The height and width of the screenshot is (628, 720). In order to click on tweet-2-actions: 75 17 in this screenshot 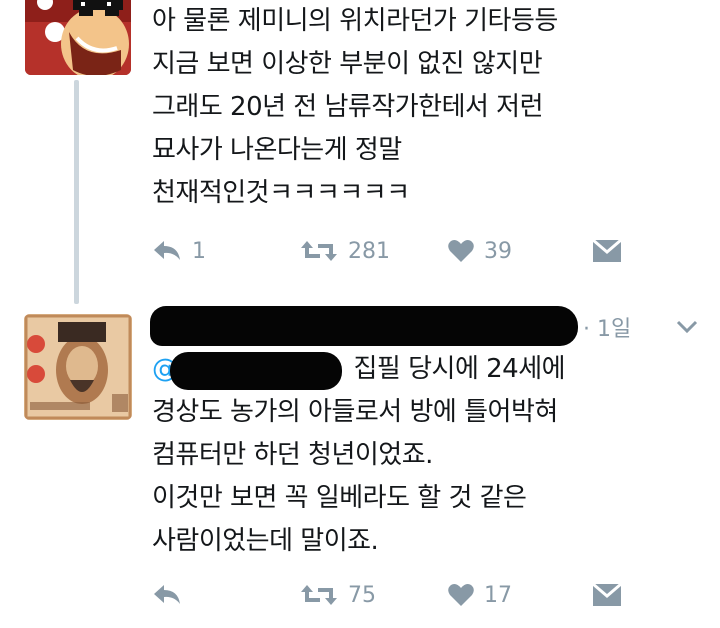, I will do `click(392, 595)`.